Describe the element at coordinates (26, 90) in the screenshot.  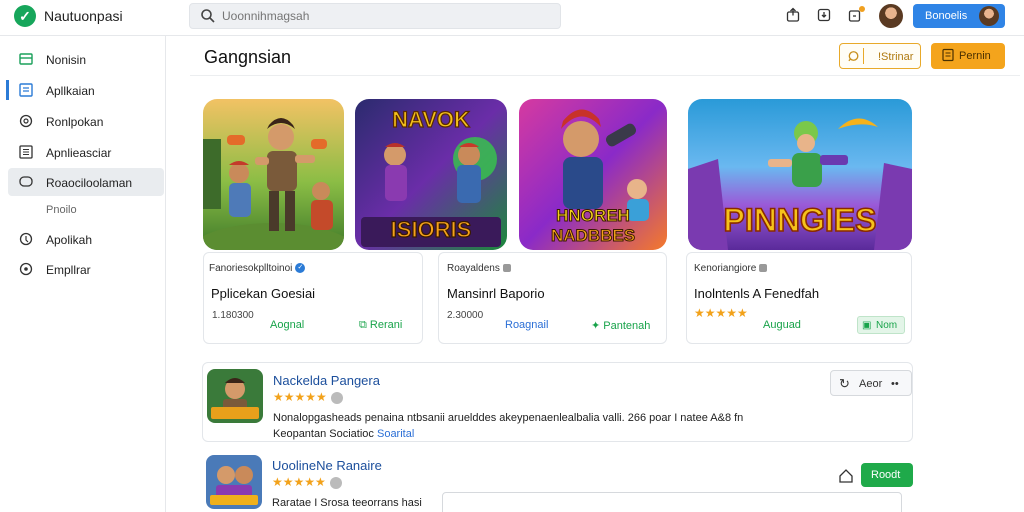
I see `apps-icon` at that location.